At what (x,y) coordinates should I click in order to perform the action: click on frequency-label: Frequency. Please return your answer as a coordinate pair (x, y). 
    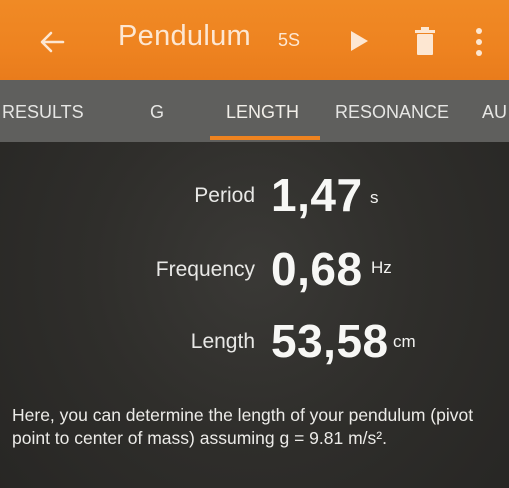
    Looking at the image, I should click on (205, 269).